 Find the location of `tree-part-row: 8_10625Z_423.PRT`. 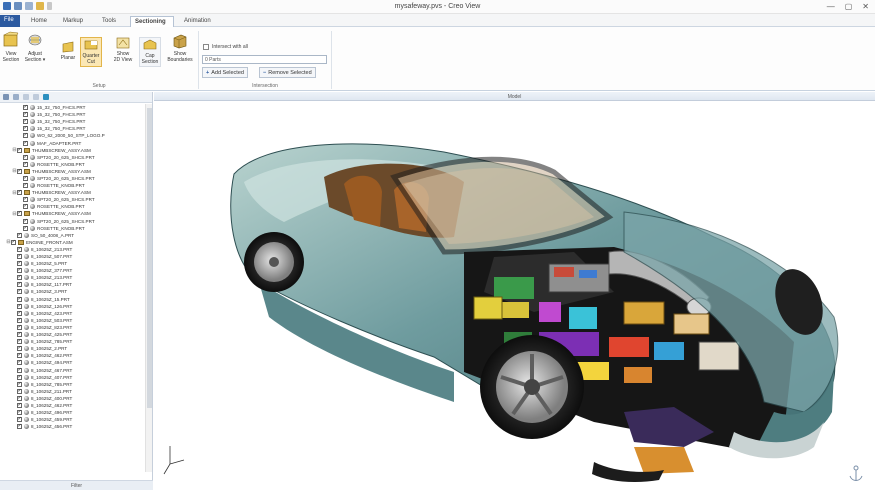

tree-part-row: 8_10625Z_423.PRT is located at coordinates (73, 313).